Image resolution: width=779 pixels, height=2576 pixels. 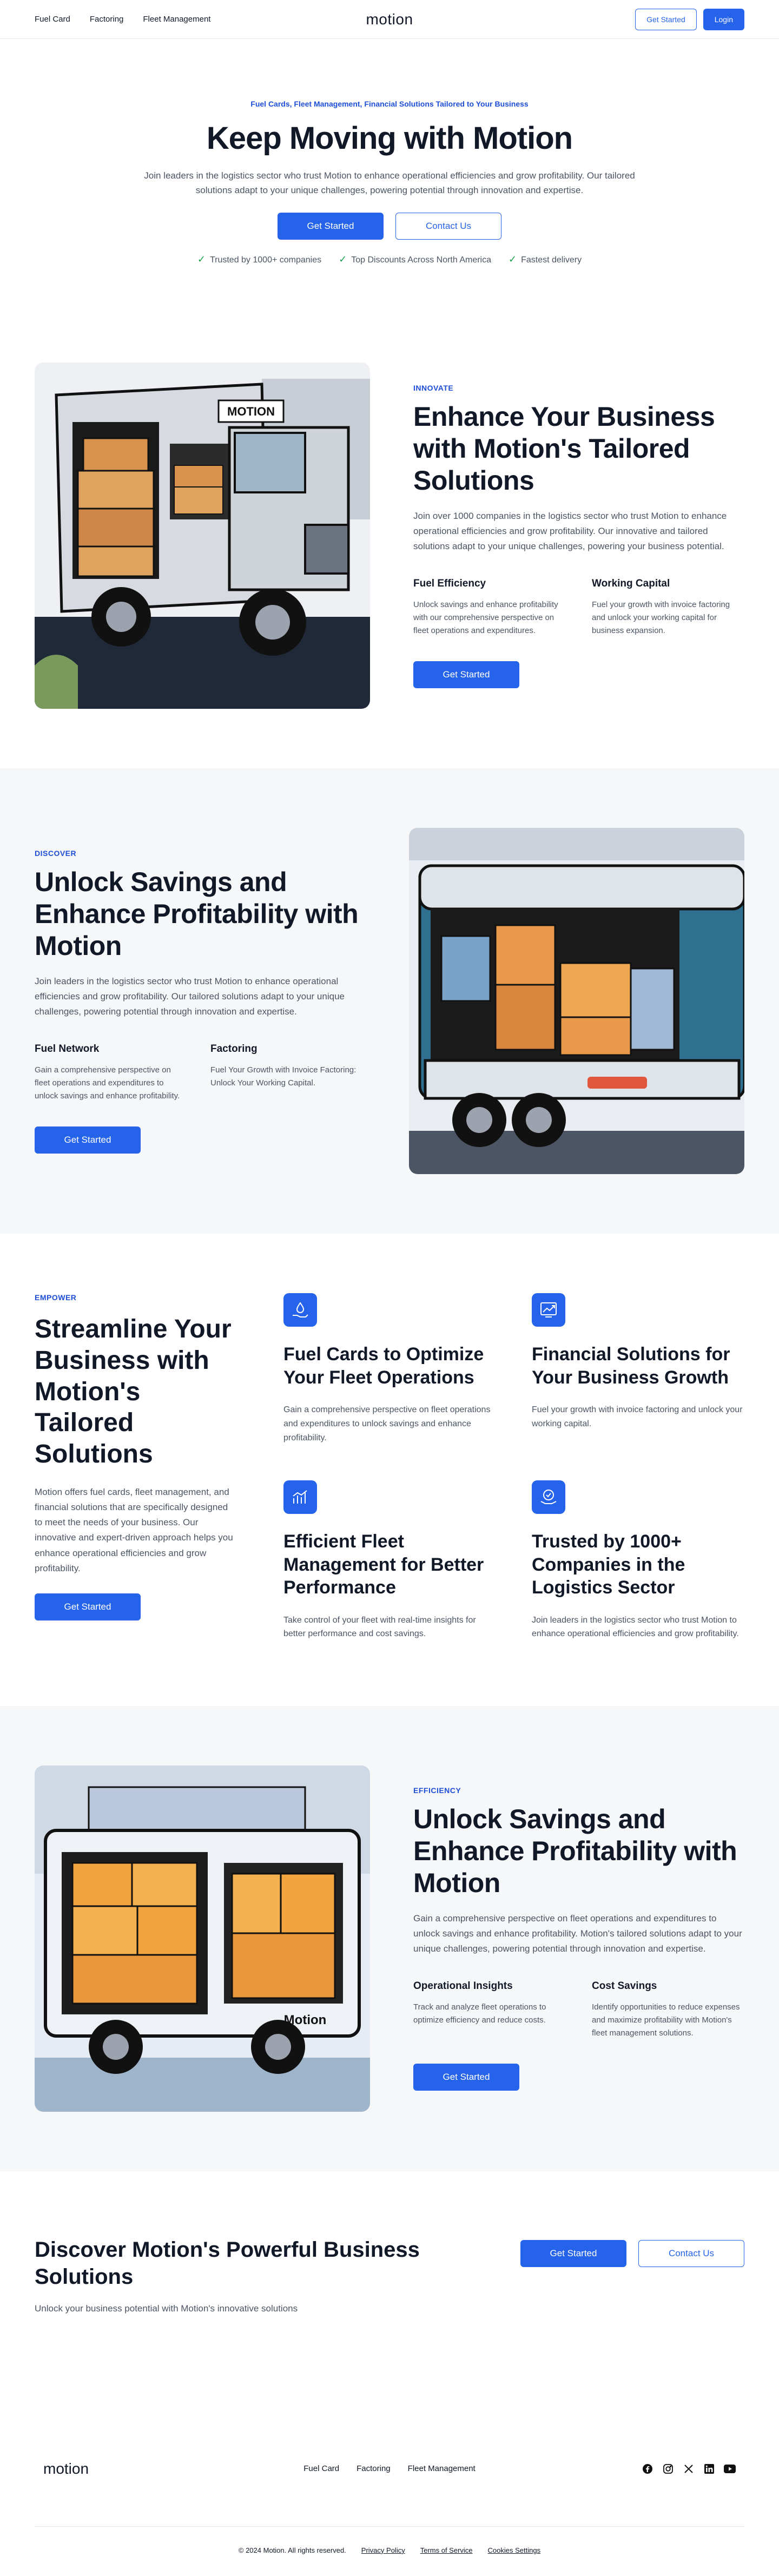 I want to click on feature-title: Operational Insights, so click(x=463, y=1986).